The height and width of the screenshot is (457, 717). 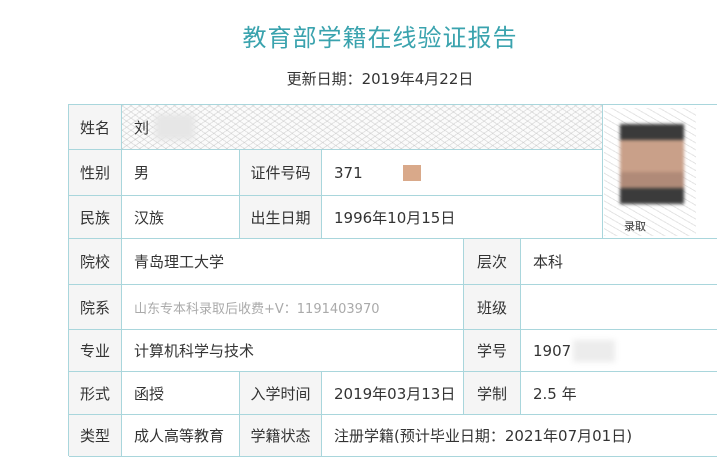 I want to click on form-value: 函授, so click(x=181, y=393).